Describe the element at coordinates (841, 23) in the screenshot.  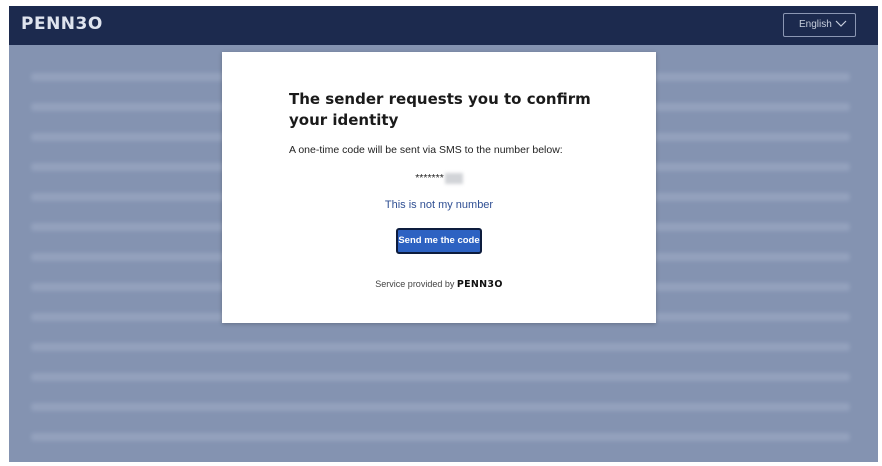
I see `chevron-down-icon` at that location.